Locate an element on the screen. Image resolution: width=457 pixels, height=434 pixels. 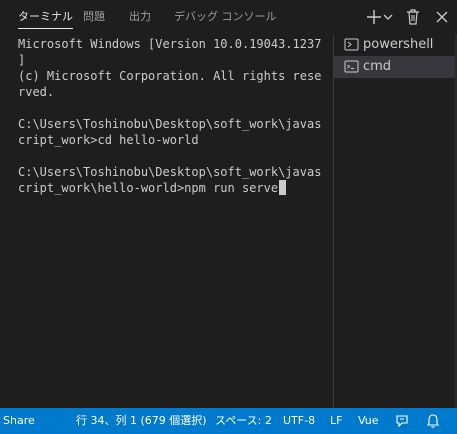
status-language: Vue is located at coordinates (368, 421).